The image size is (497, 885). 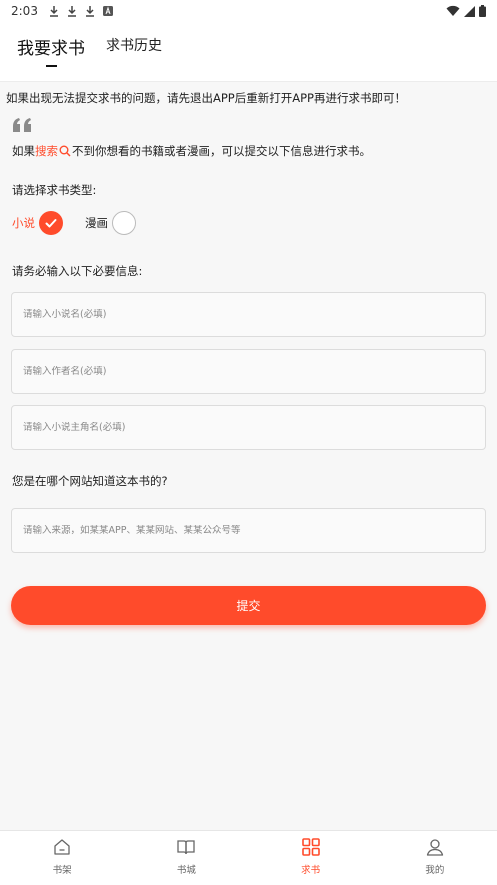 I want to click on source-section-label: 您是在哪个网站知道这本书的?, so click(x=90, y=481).